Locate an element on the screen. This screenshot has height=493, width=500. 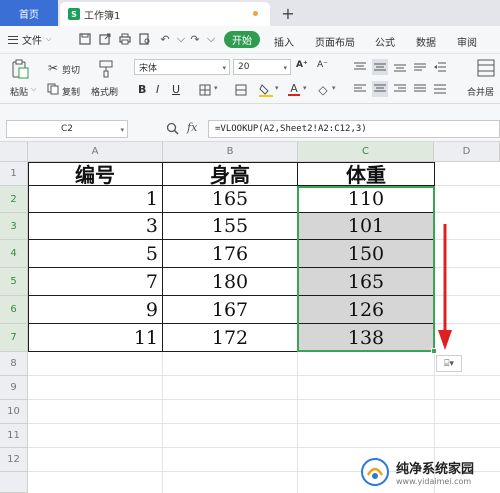
paste-label: 粘贴 is located at coordinates (19, 91).